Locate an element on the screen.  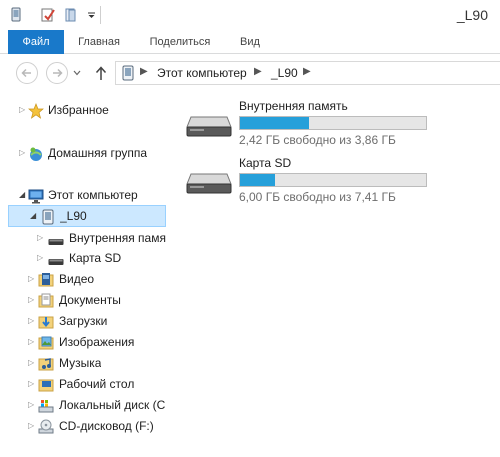
nav-item-internal-storage: ▷ Внутренняя памя is located at coordinates (84, 238).